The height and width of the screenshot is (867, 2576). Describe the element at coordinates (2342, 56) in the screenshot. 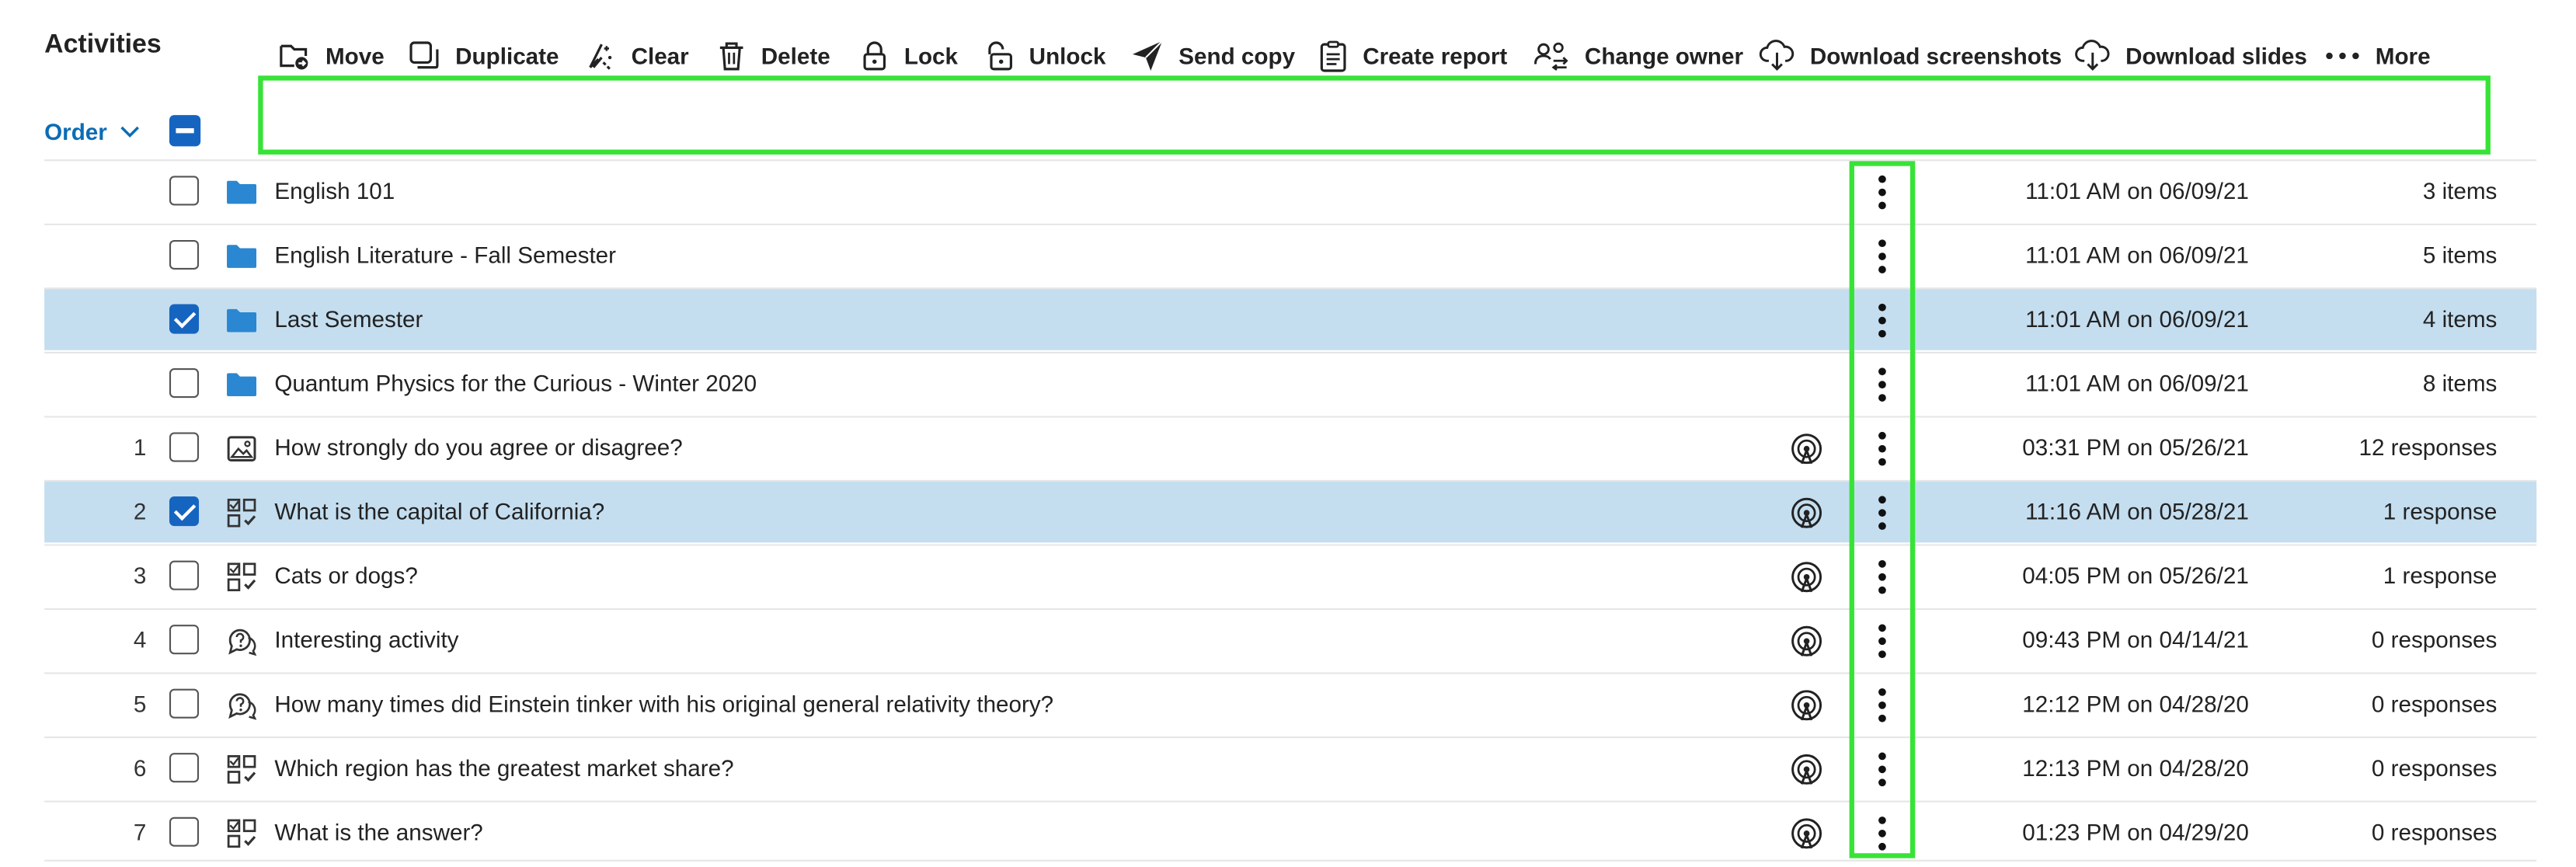

I see `horizontal-dots-icon` at that location.